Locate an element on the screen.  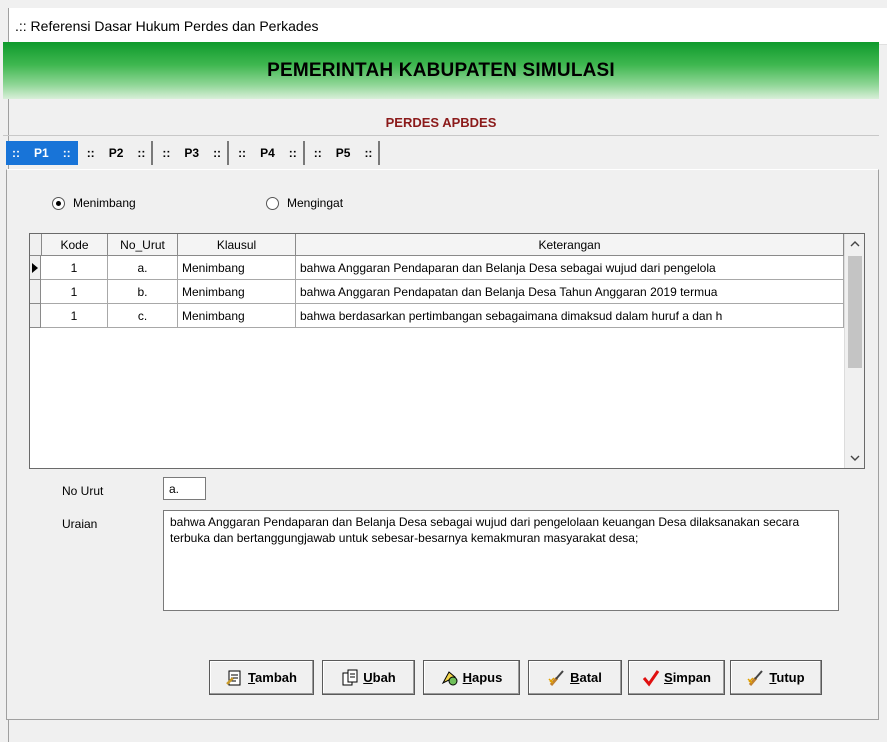
button-label: impan is located at coordinates (691, 677).